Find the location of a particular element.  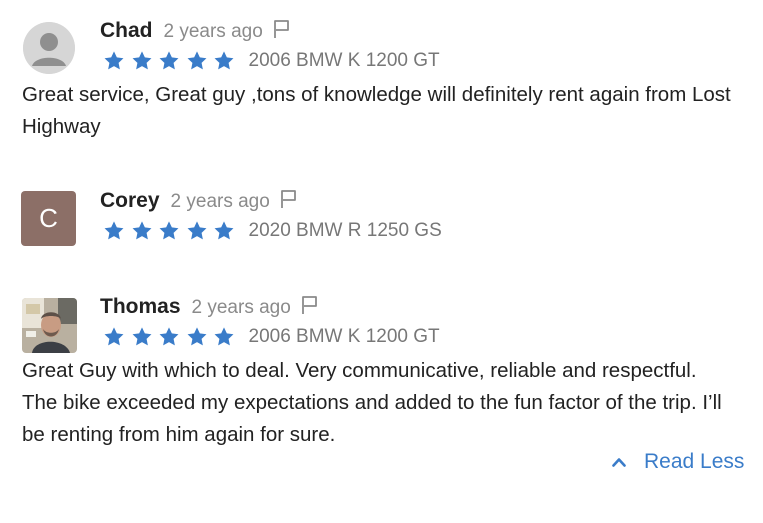

default-avatar-icon is located at coordinates (49, 48).